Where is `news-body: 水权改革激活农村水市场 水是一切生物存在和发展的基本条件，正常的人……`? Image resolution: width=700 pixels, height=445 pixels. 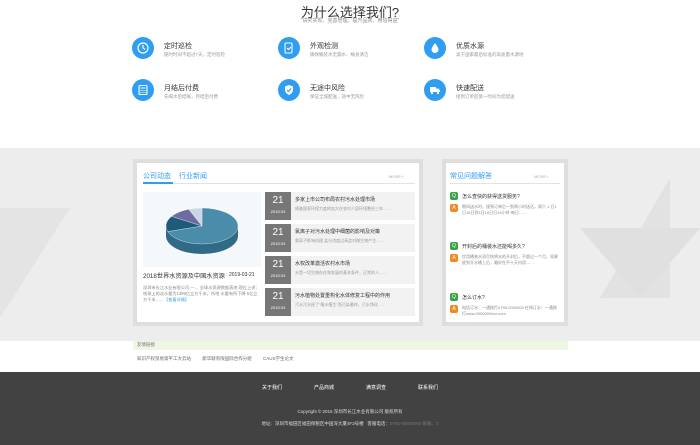 news-body: 水权改革激活农村水市场 水是一切生物存在和发展的基本条件，正常的人…… is located at coordinates (353, 270).